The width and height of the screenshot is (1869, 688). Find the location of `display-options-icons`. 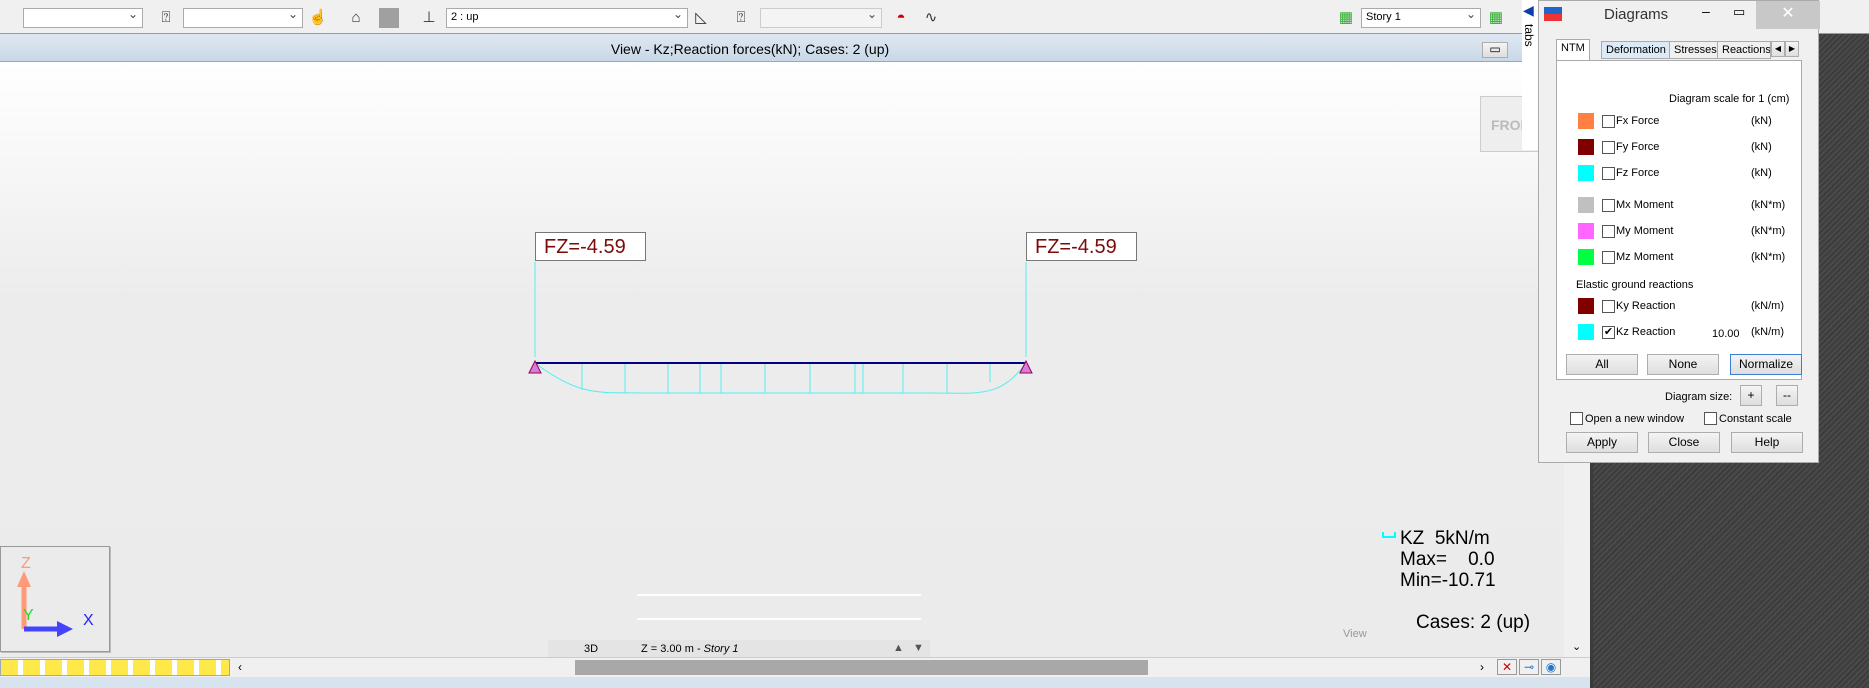

display-options-icons is located at coordinates (115, 667).